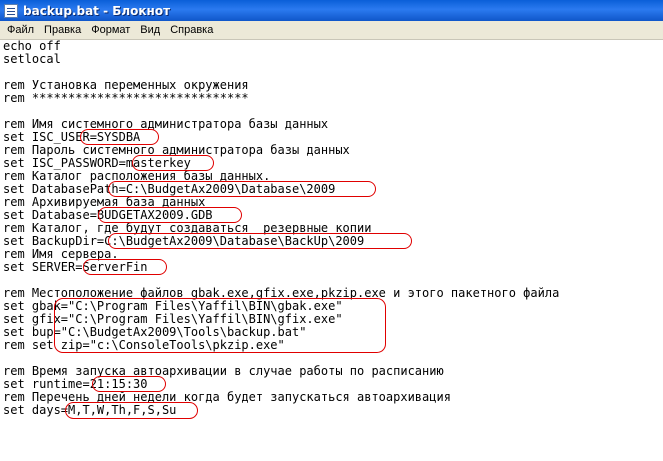 This screenshot has height=461, width=663. What do you see at coordinates (150, 30) in the screenshot?
I see `menu-view: Вид` at bounding box center [150, 30].